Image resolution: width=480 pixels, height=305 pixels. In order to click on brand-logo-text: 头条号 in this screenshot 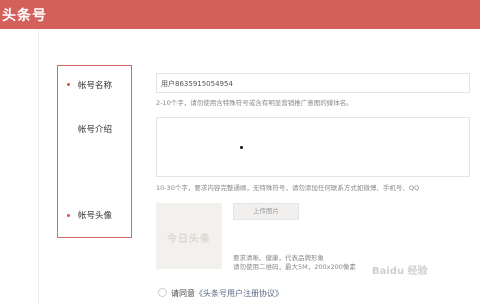, I will do `click(24, 16)`.